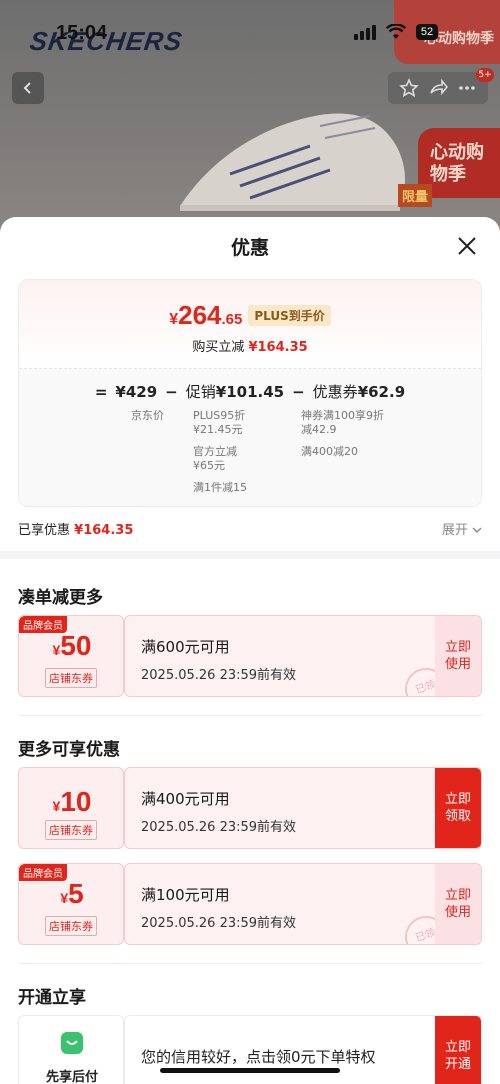 The height and width of the screenshot is (1084, 500). Describe the element at coordinates (467, 88) in the screenshot. I see `more-icon` at that location.